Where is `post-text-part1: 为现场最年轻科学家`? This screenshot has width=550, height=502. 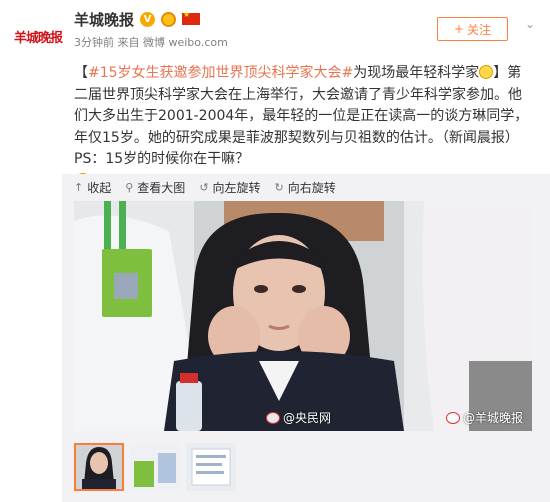 post-text-part1: 为现场最年轻科学家 is located at coordinates (416, 73).